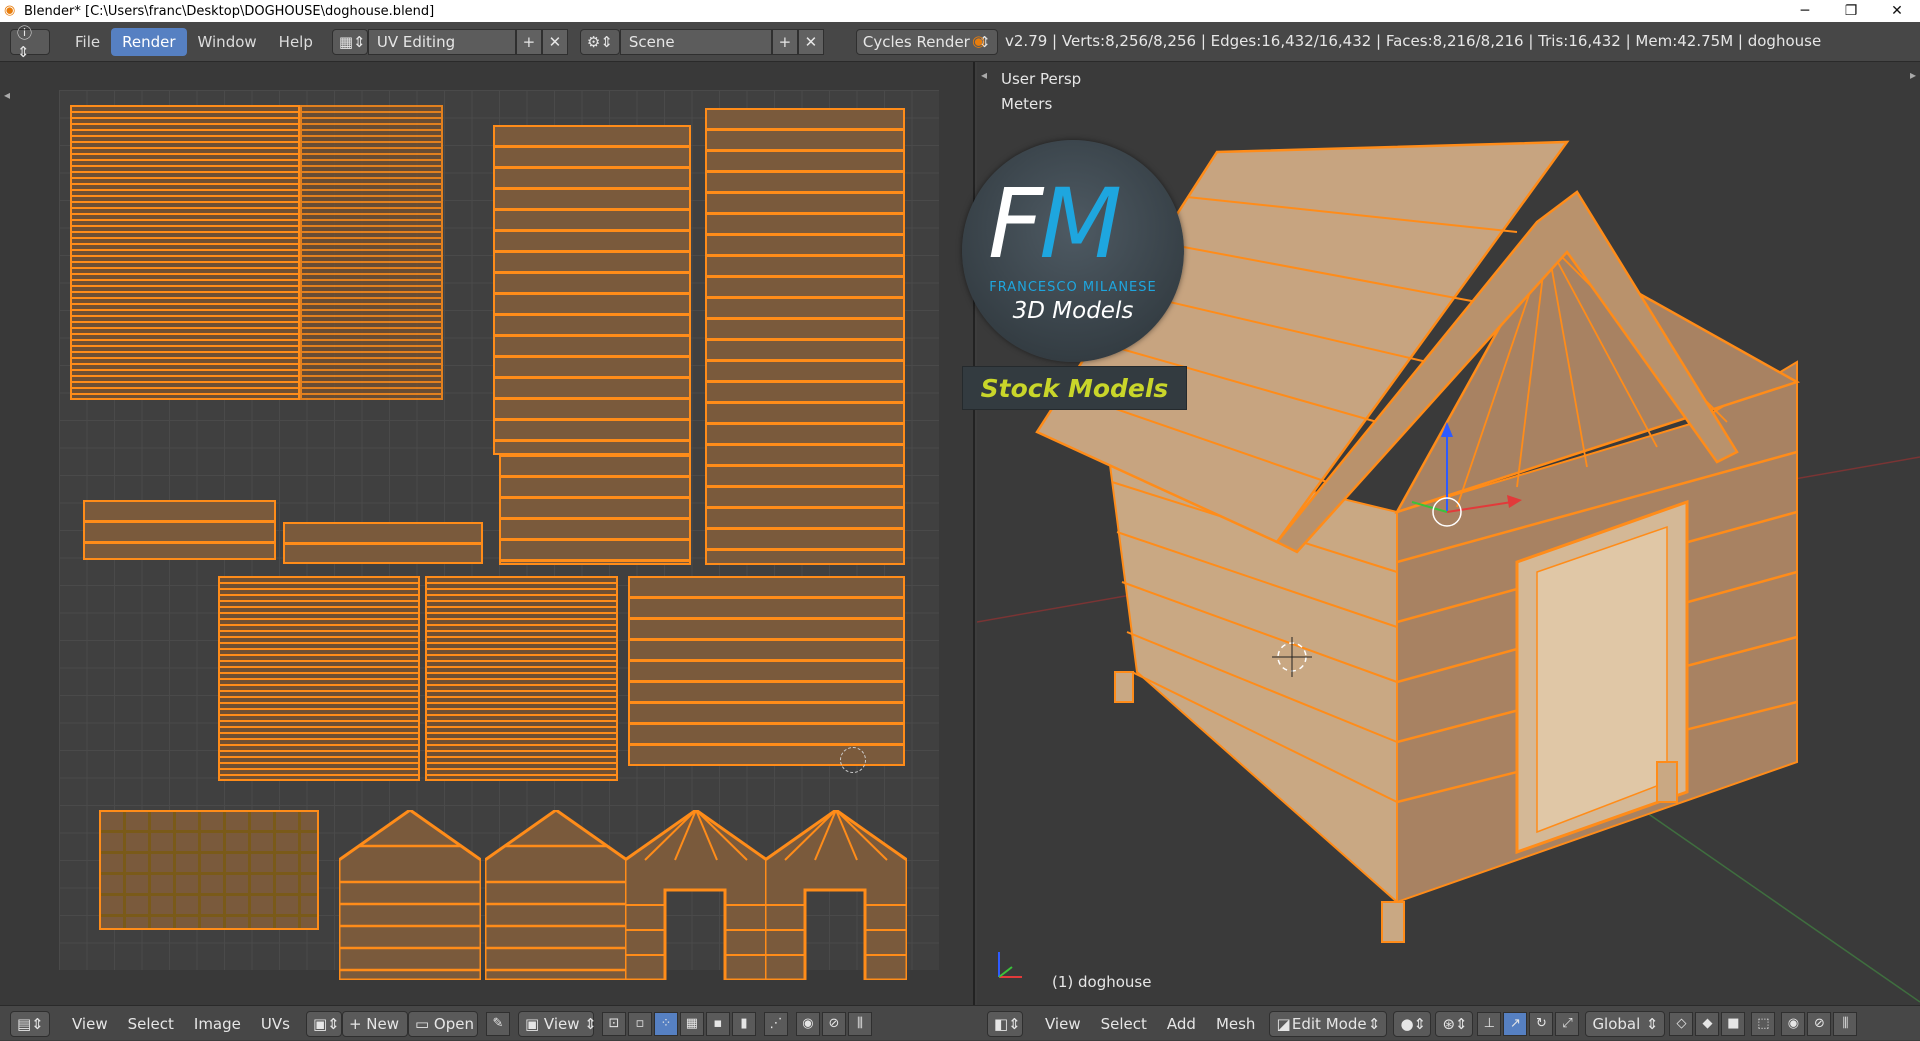  What do you see at coordinates (613, 1023) in the screenshot?
I see `pivot-icon: ⊡` at bounding box center [613, 1023].